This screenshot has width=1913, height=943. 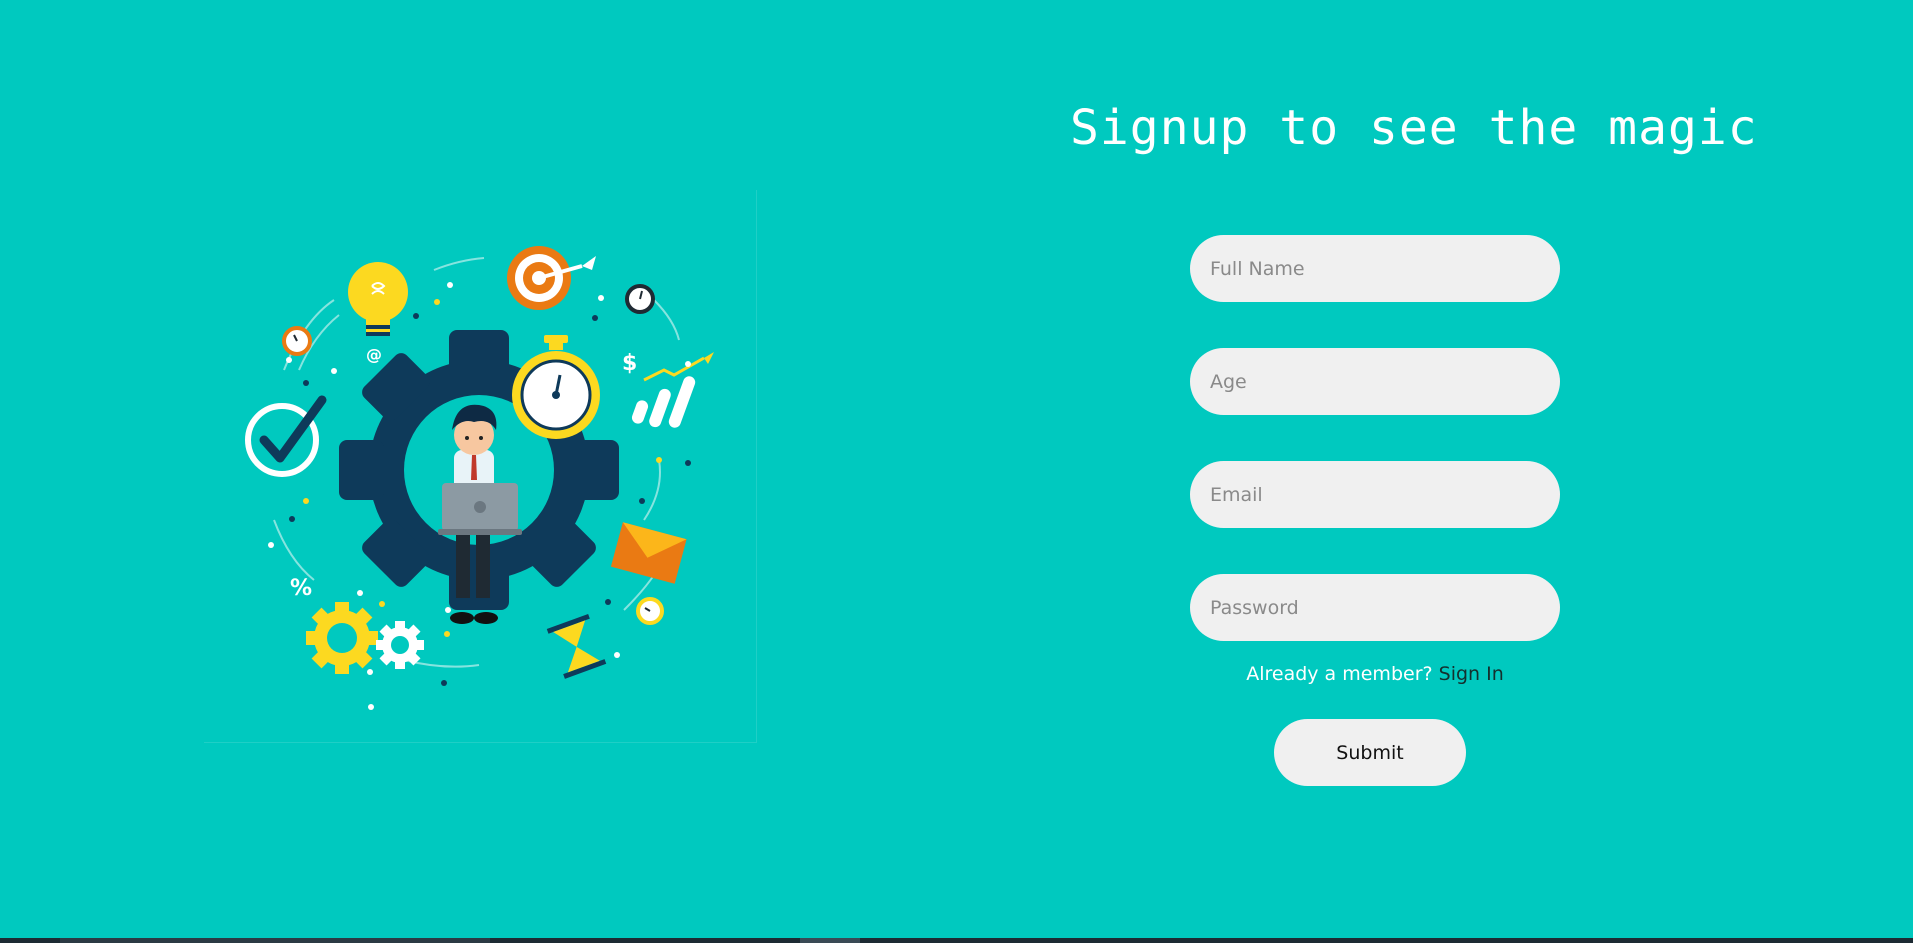 I want to click on full-name-input, so click(x=1375, y=268).